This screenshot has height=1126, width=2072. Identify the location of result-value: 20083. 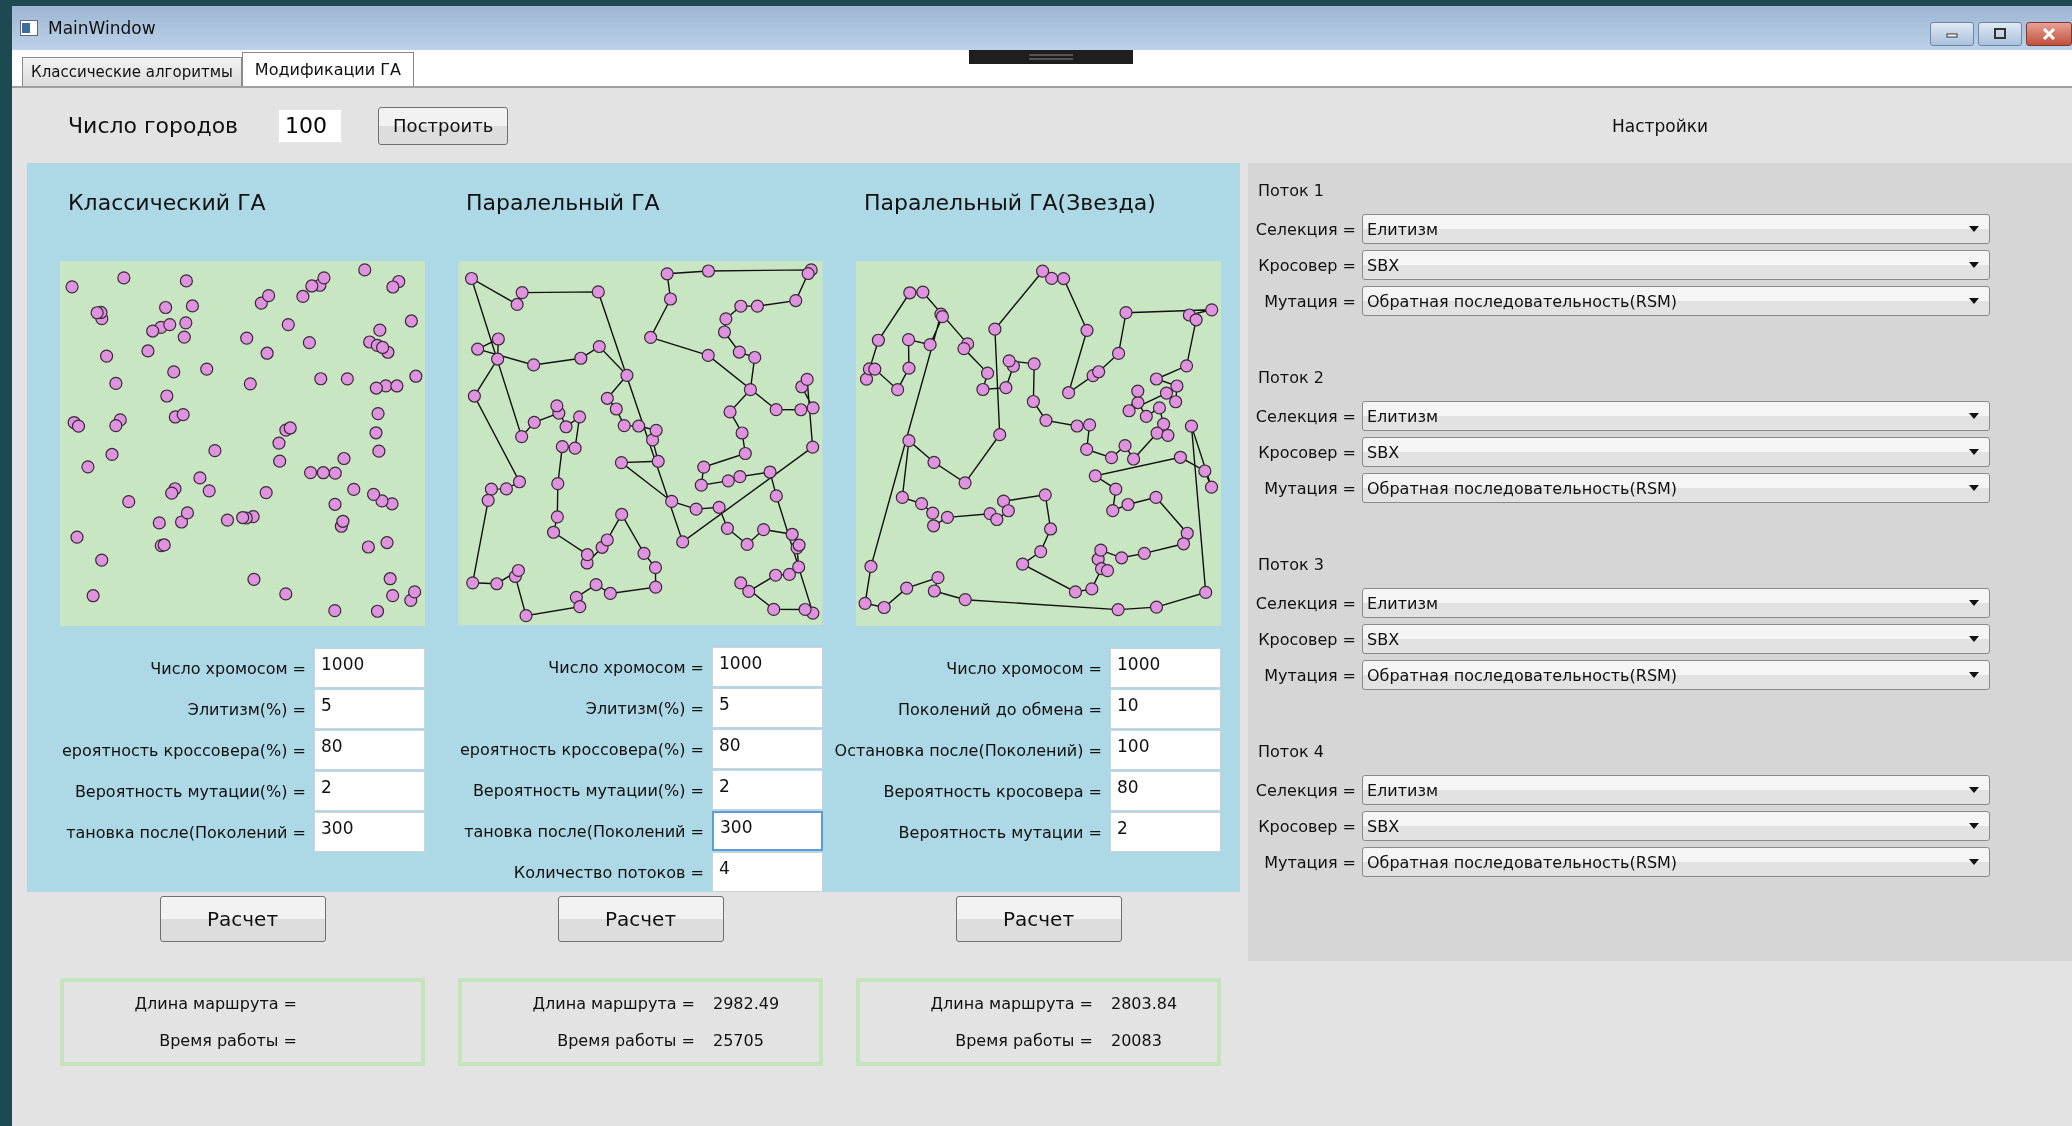
(1136, 1040).